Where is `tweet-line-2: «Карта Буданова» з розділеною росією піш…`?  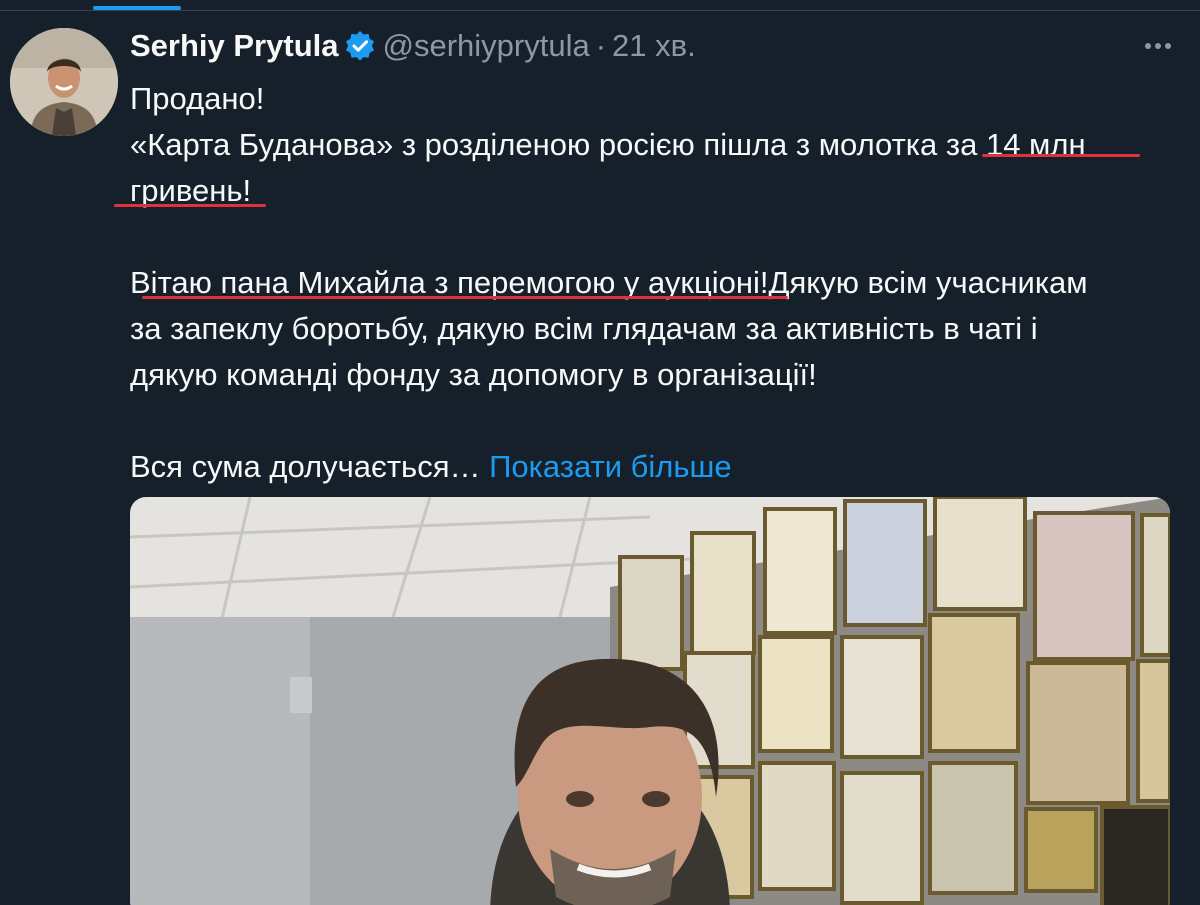
tweet-line-2: «Карта Буданова» з розділеною росією піш… is located at coordinates (608, 144).